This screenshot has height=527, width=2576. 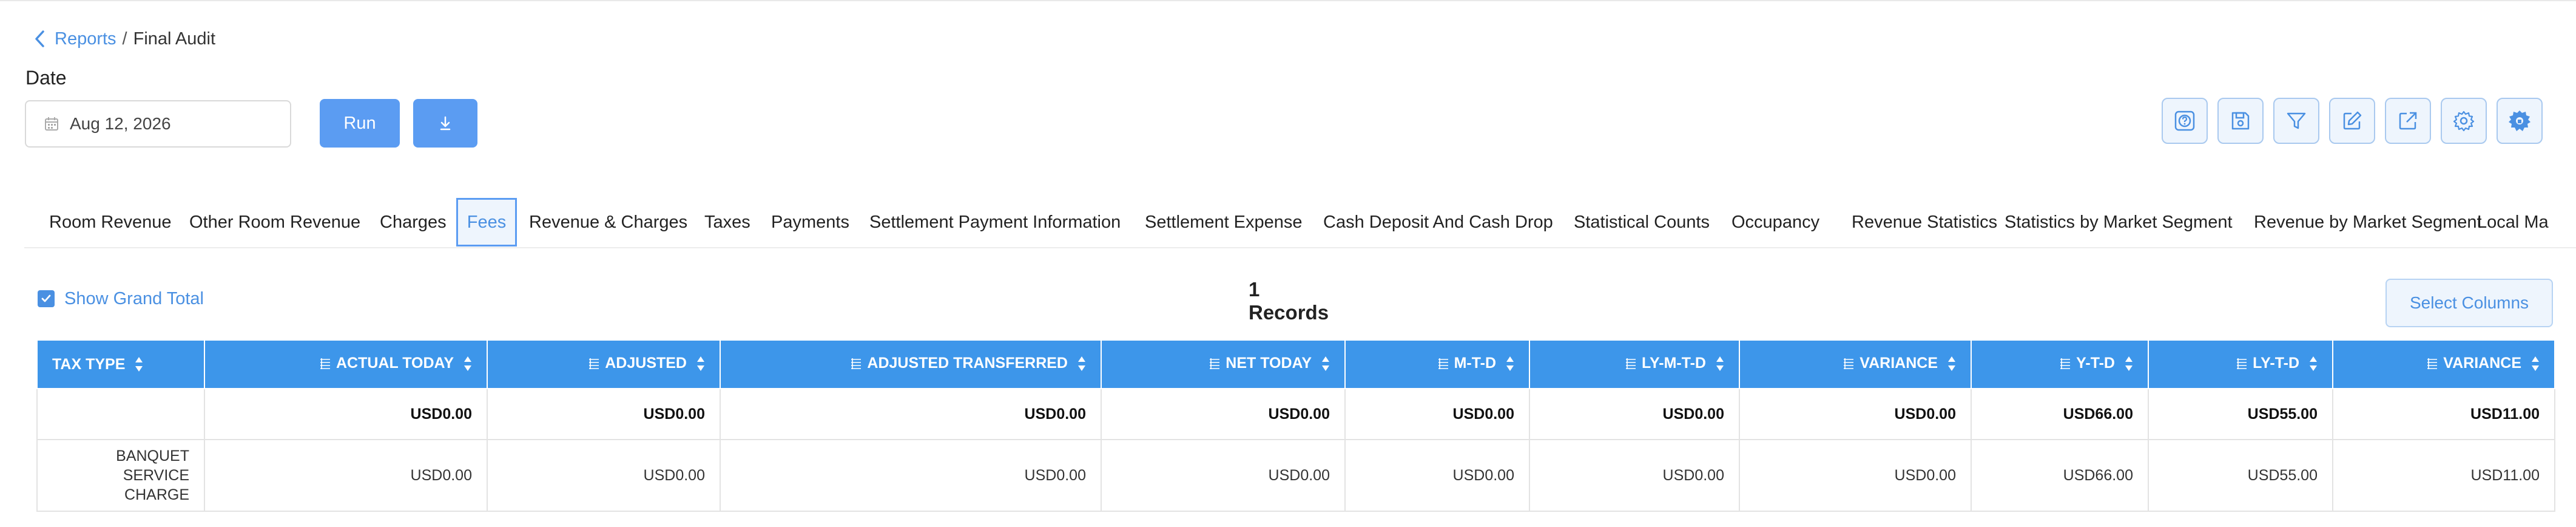 I want to click on tab-revenue-and-charges: Revenue & Charges, so click(x=608, y=222).